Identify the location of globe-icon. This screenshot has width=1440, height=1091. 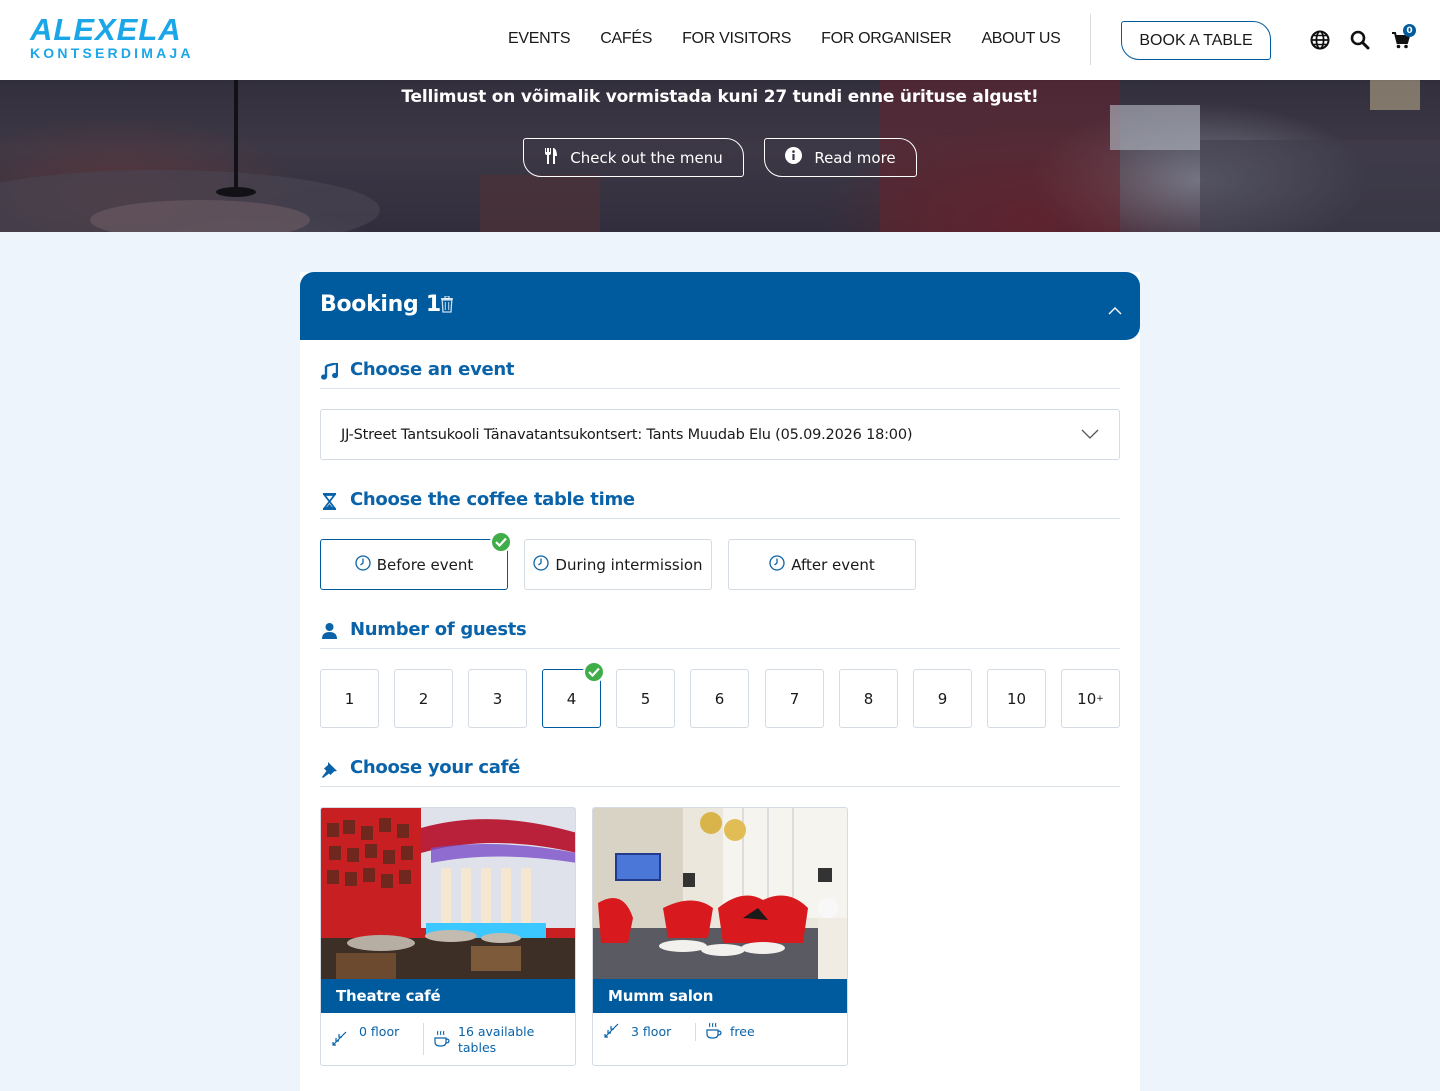
(1320, 40).